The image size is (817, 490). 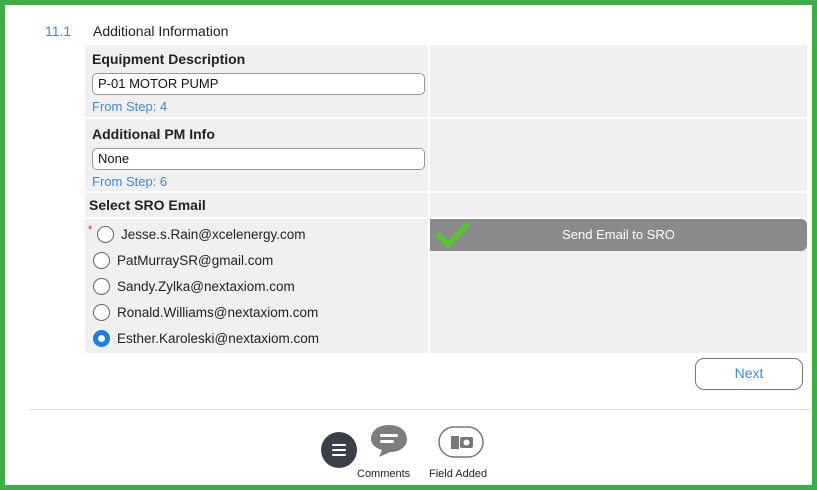 I want to click on sro-option-label: PatMurraySR@gmail.com, so click(x=195, y=260).